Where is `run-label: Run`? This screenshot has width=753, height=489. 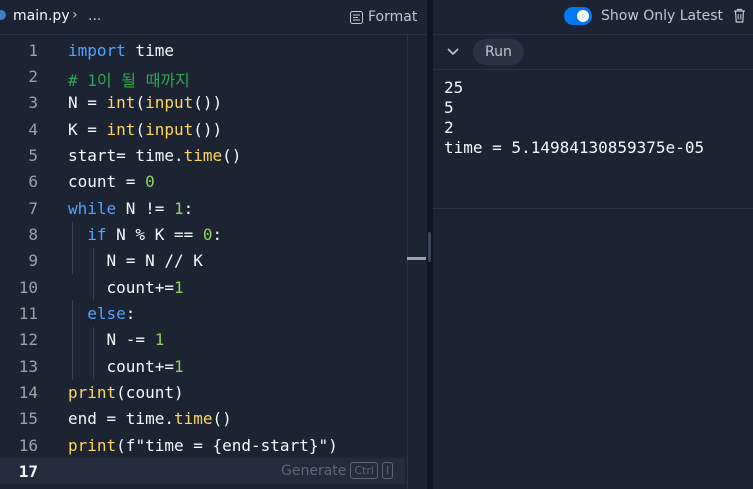 run-label: Run is located at coordinates (498, 52).